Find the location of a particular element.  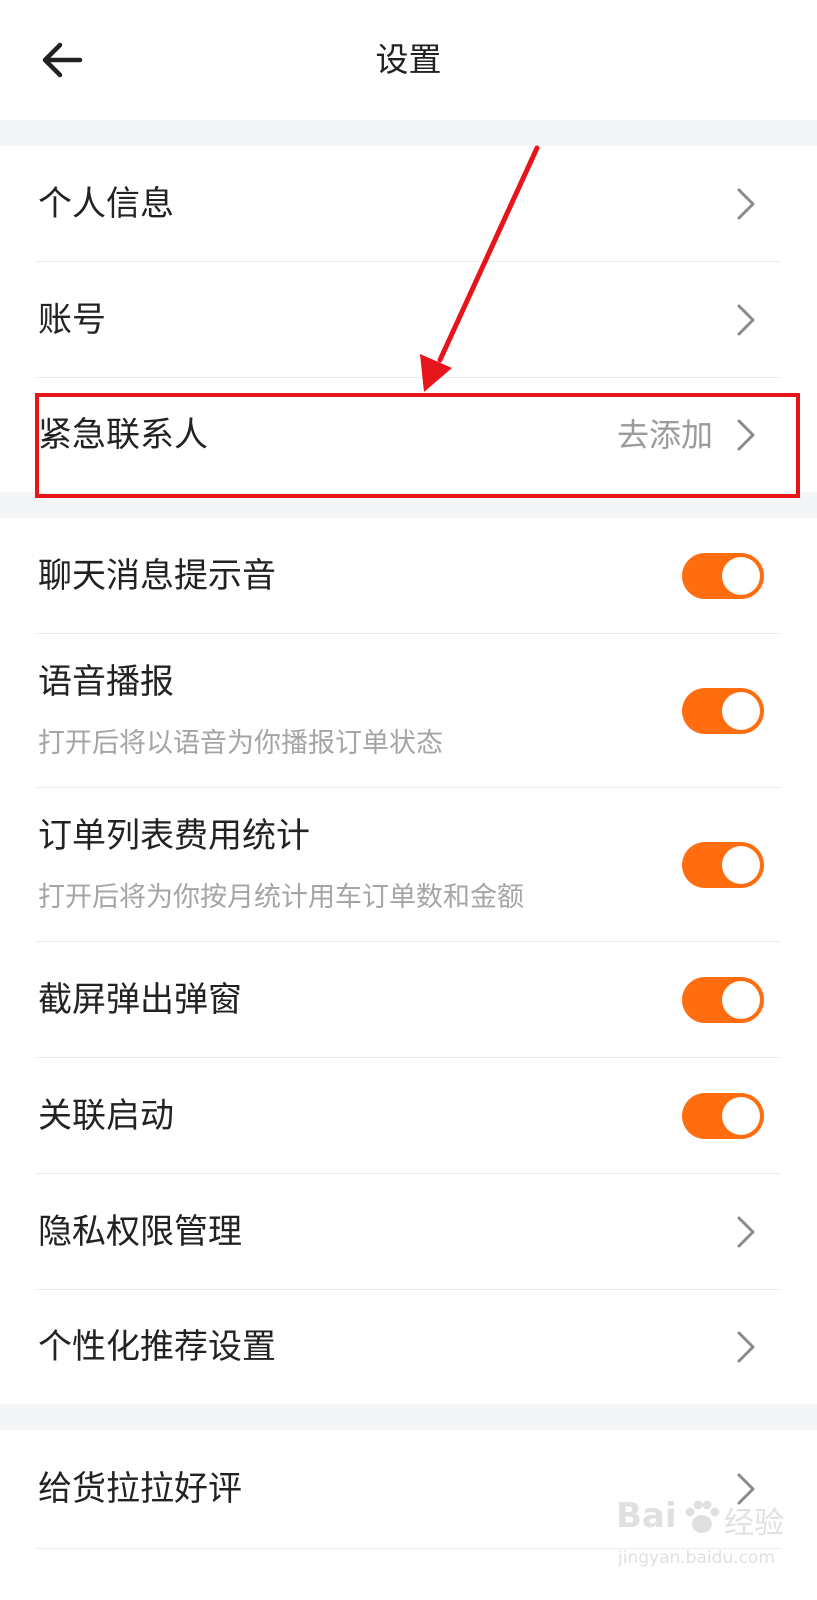

settings-item-label: 聊天消息提示音 is located at coordinates (157, 576).